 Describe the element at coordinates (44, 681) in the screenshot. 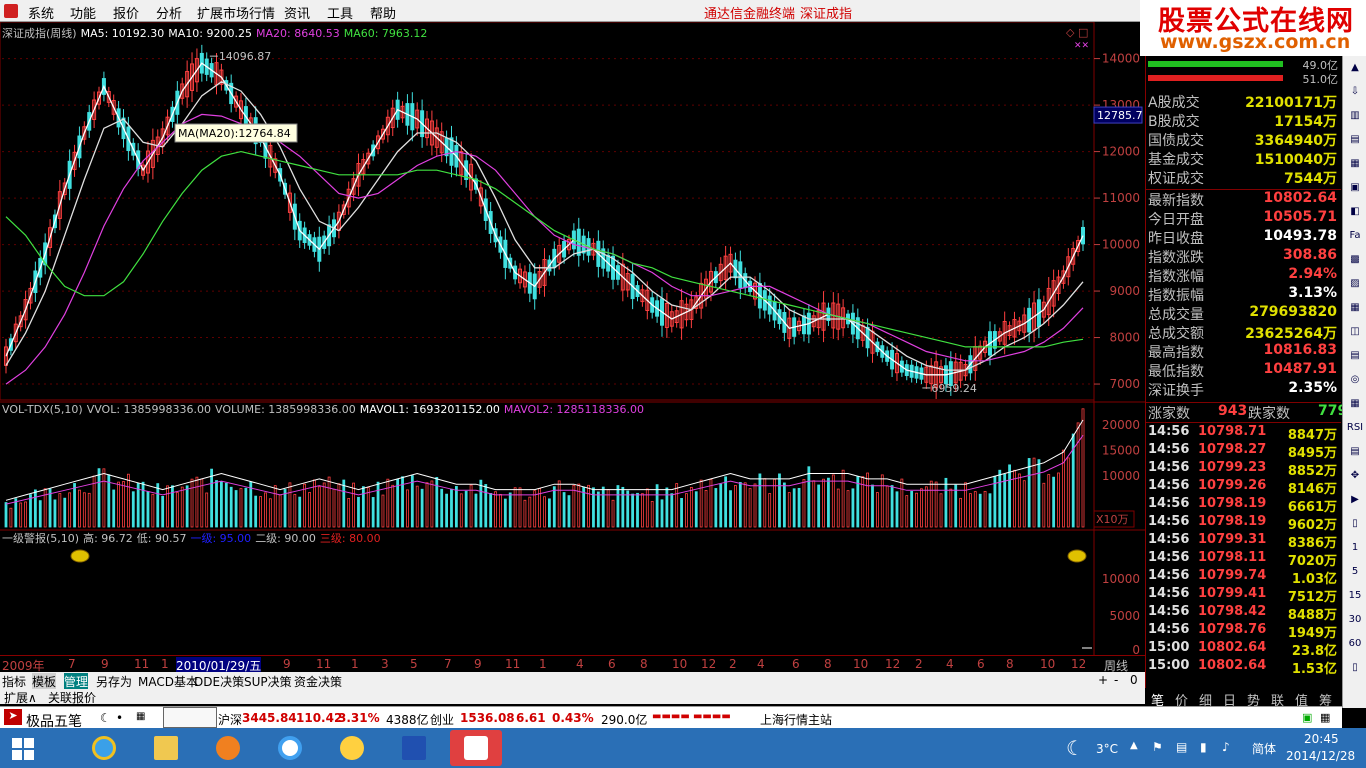

I see `indicator-tab-1: 模板` at that location.